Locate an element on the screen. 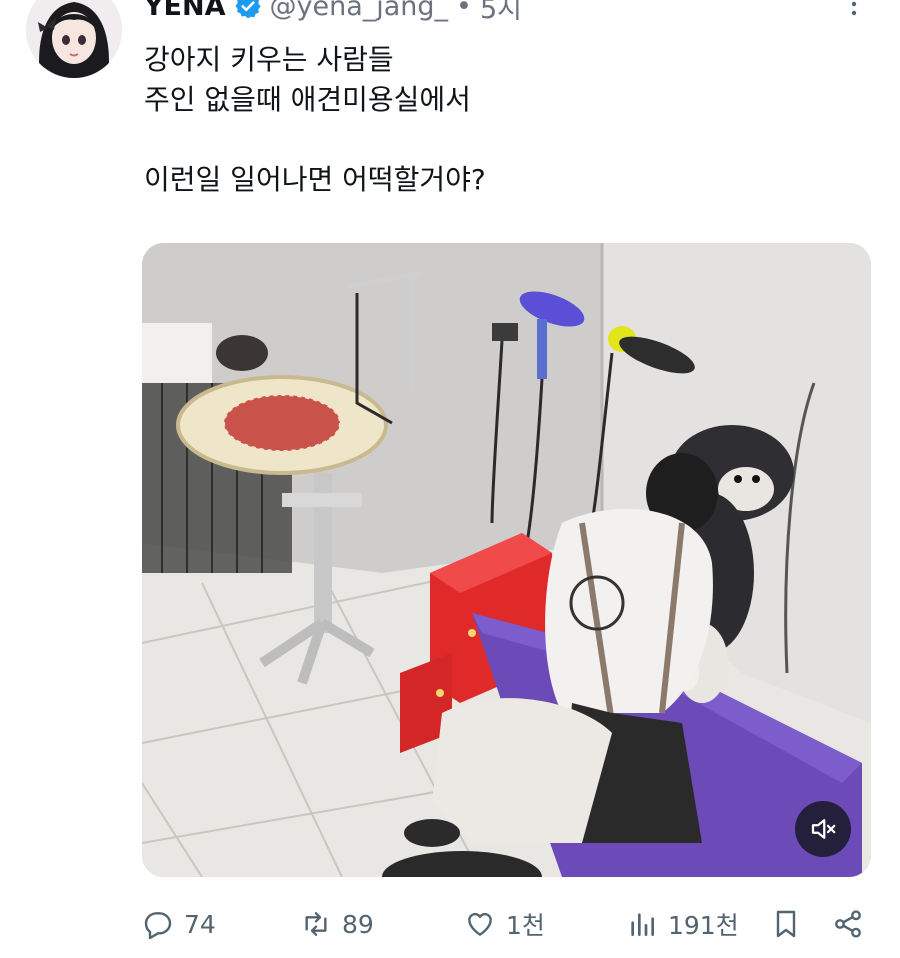 The width and height of the screenshot is (900, 958). tweet-line-4: 이런일 일어나면 어떡할거야? is located at coordinates (315, 179).